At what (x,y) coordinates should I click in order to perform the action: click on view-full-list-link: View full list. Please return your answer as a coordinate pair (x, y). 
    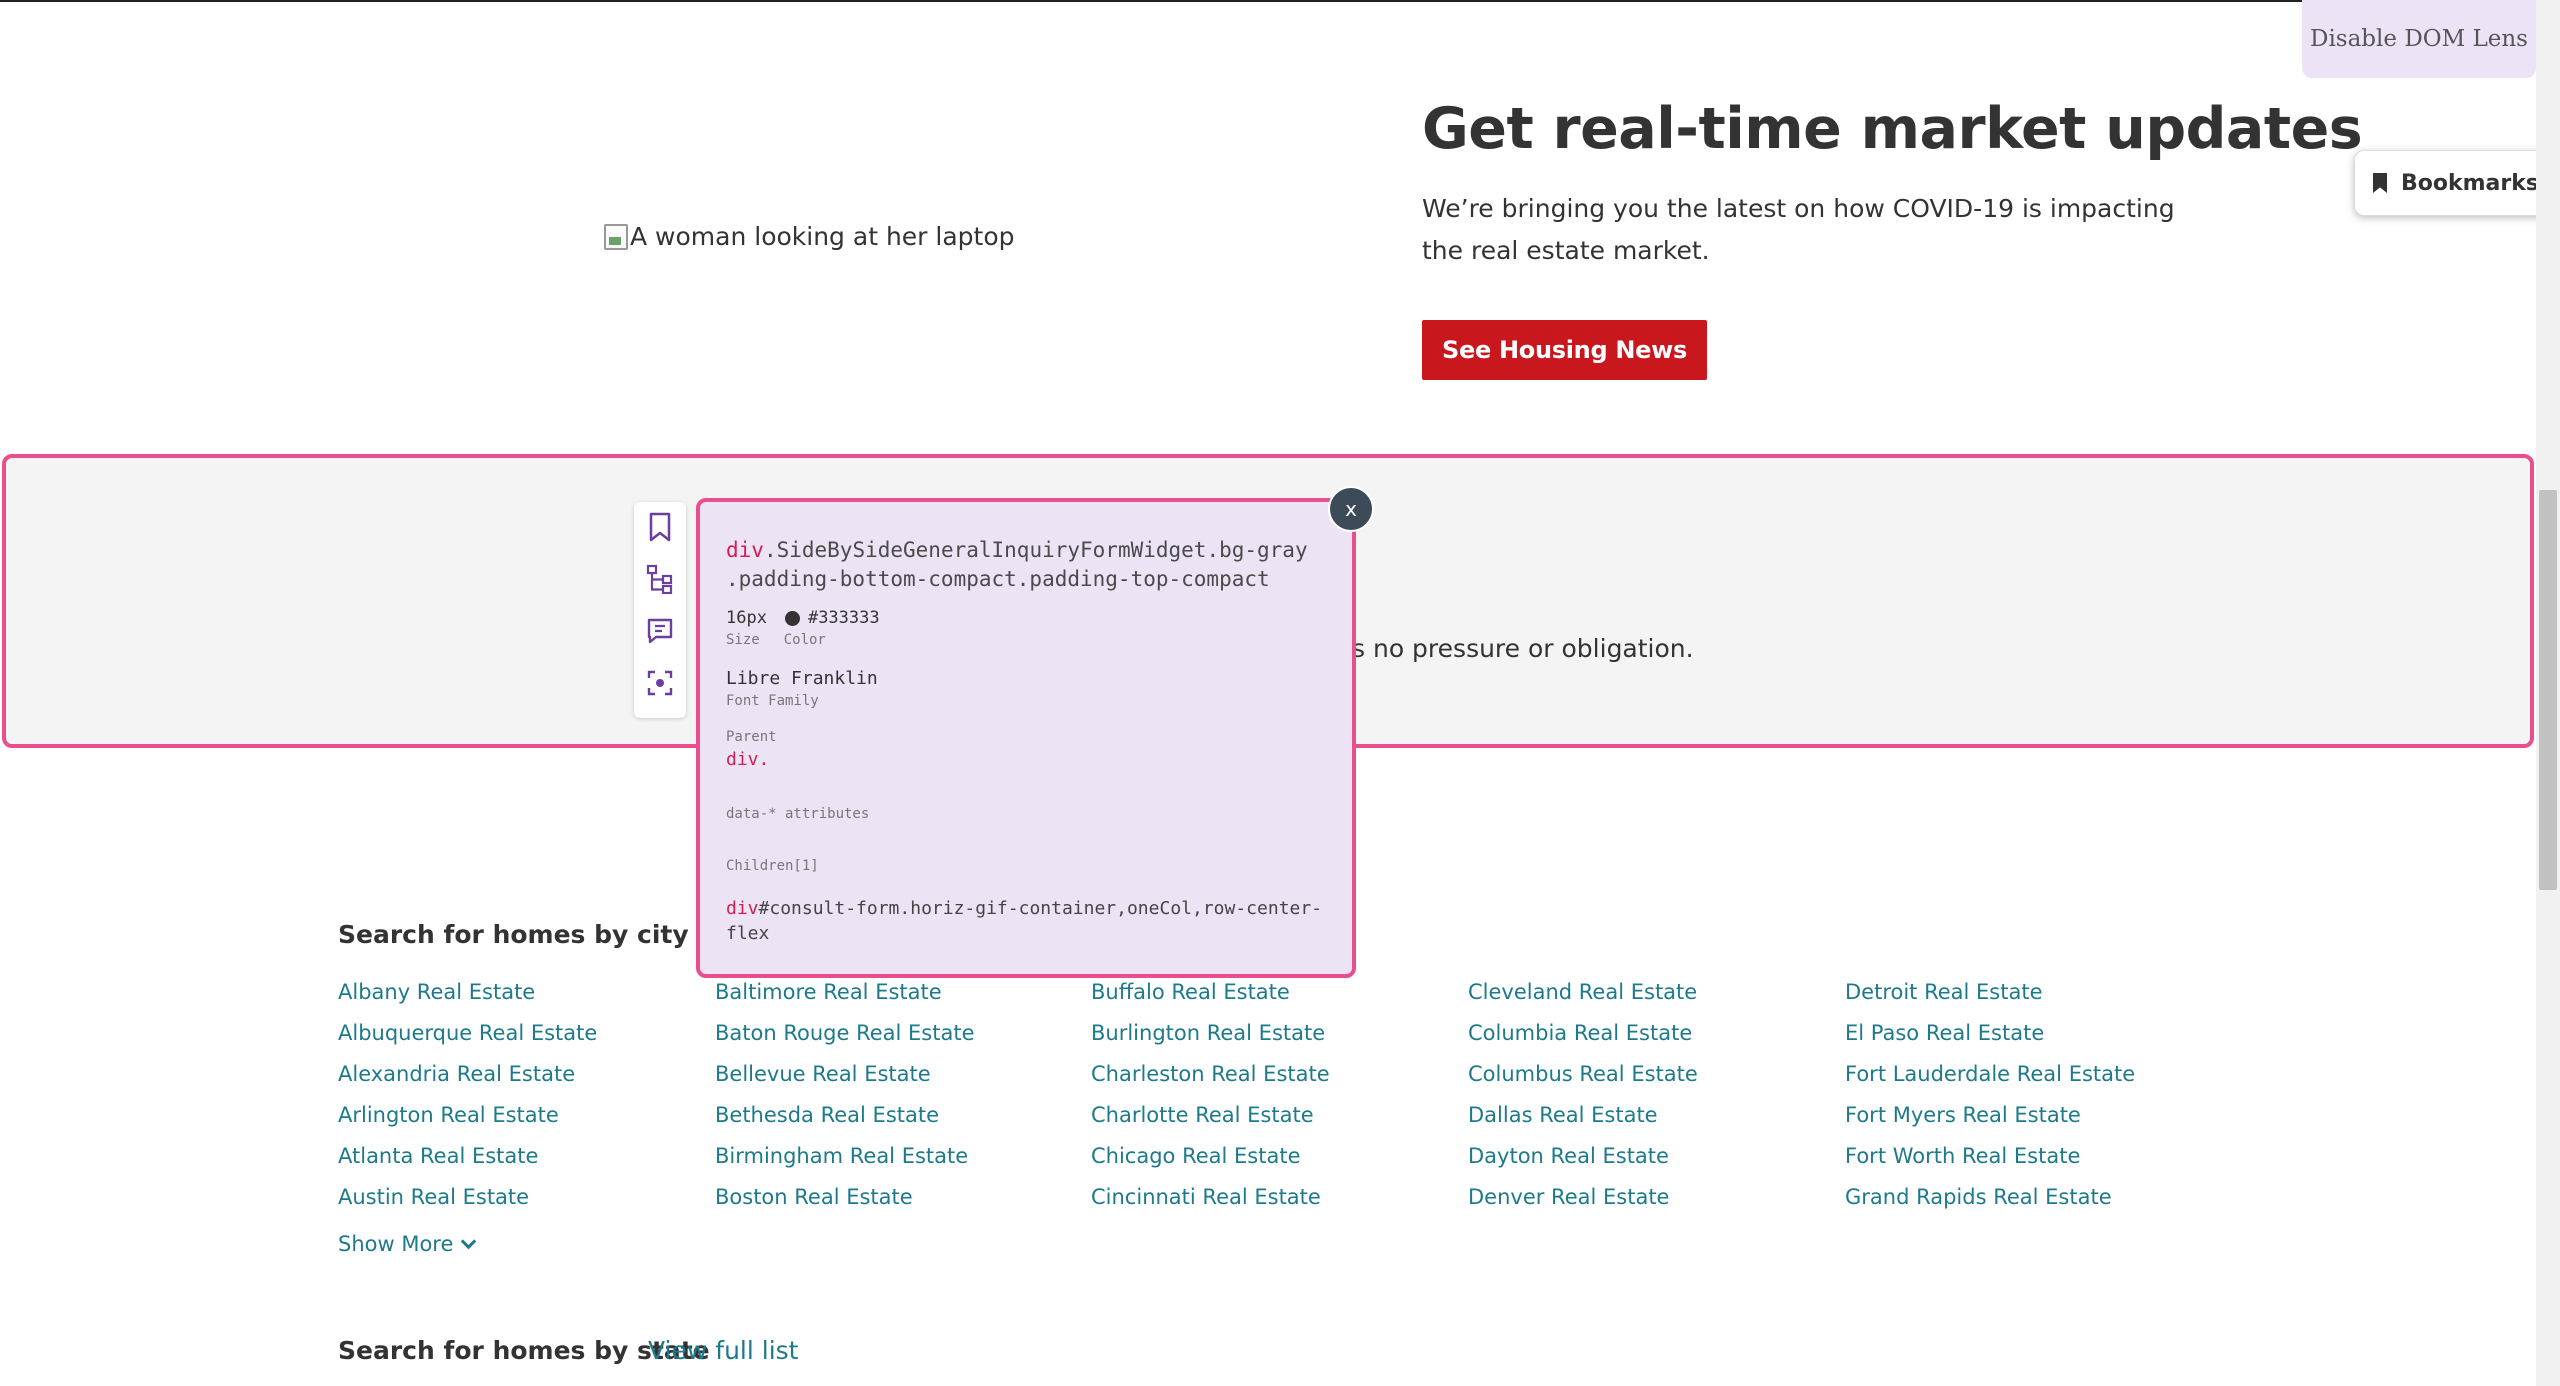
    Looking at the image, I should click on (723, 1350).